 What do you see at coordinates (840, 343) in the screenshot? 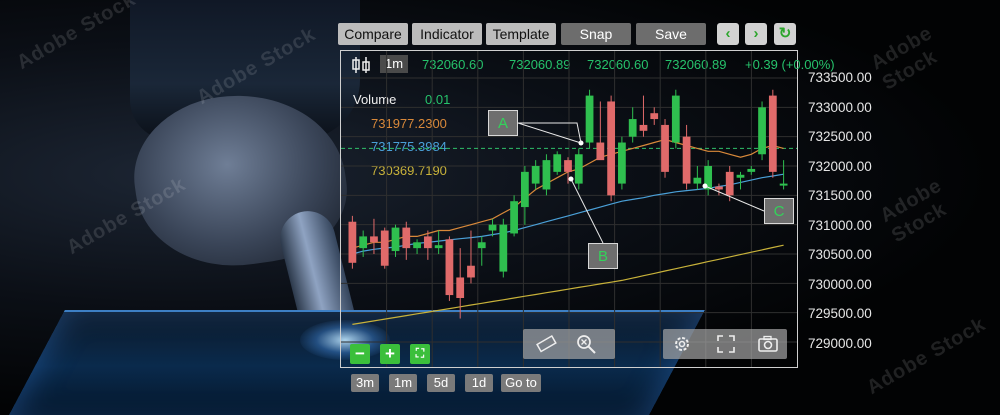
I see `price-tick-label: 729000.00` at bounding box center [840, 343].